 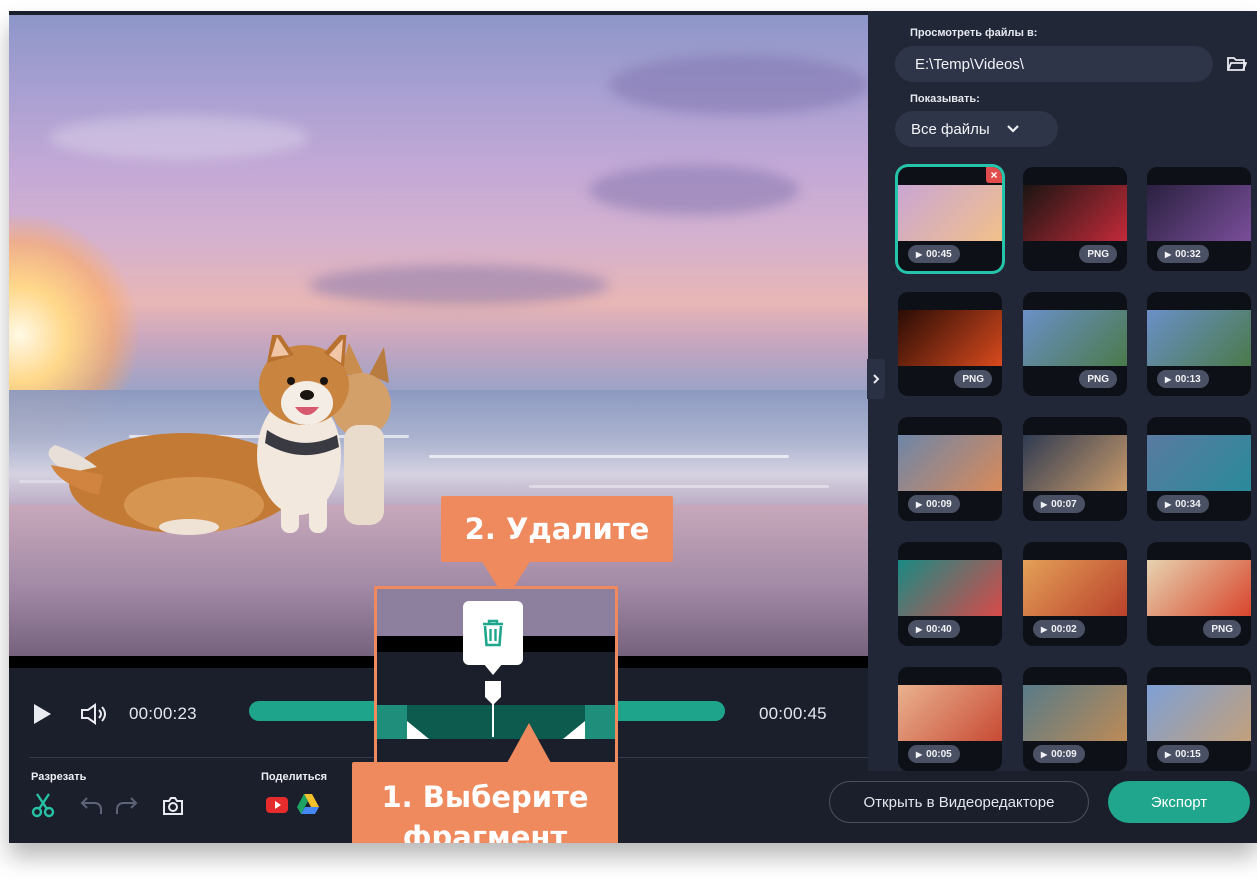 What do you see at coordinates (529, 743) in the screenshot?
I see `callout-pointer` at bounding box center [529, 743].